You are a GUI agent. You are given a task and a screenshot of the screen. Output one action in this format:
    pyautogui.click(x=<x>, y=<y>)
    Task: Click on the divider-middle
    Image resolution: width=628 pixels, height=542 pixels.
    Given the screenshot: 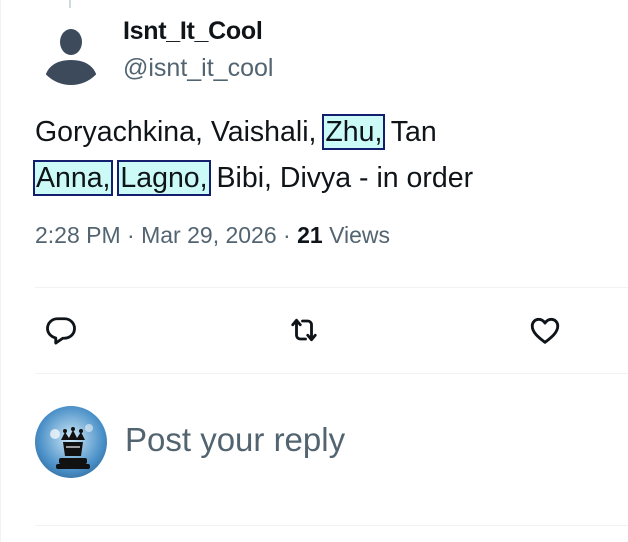 What is the action you would take?
    pyautogui.click(x=331, y=373)
    